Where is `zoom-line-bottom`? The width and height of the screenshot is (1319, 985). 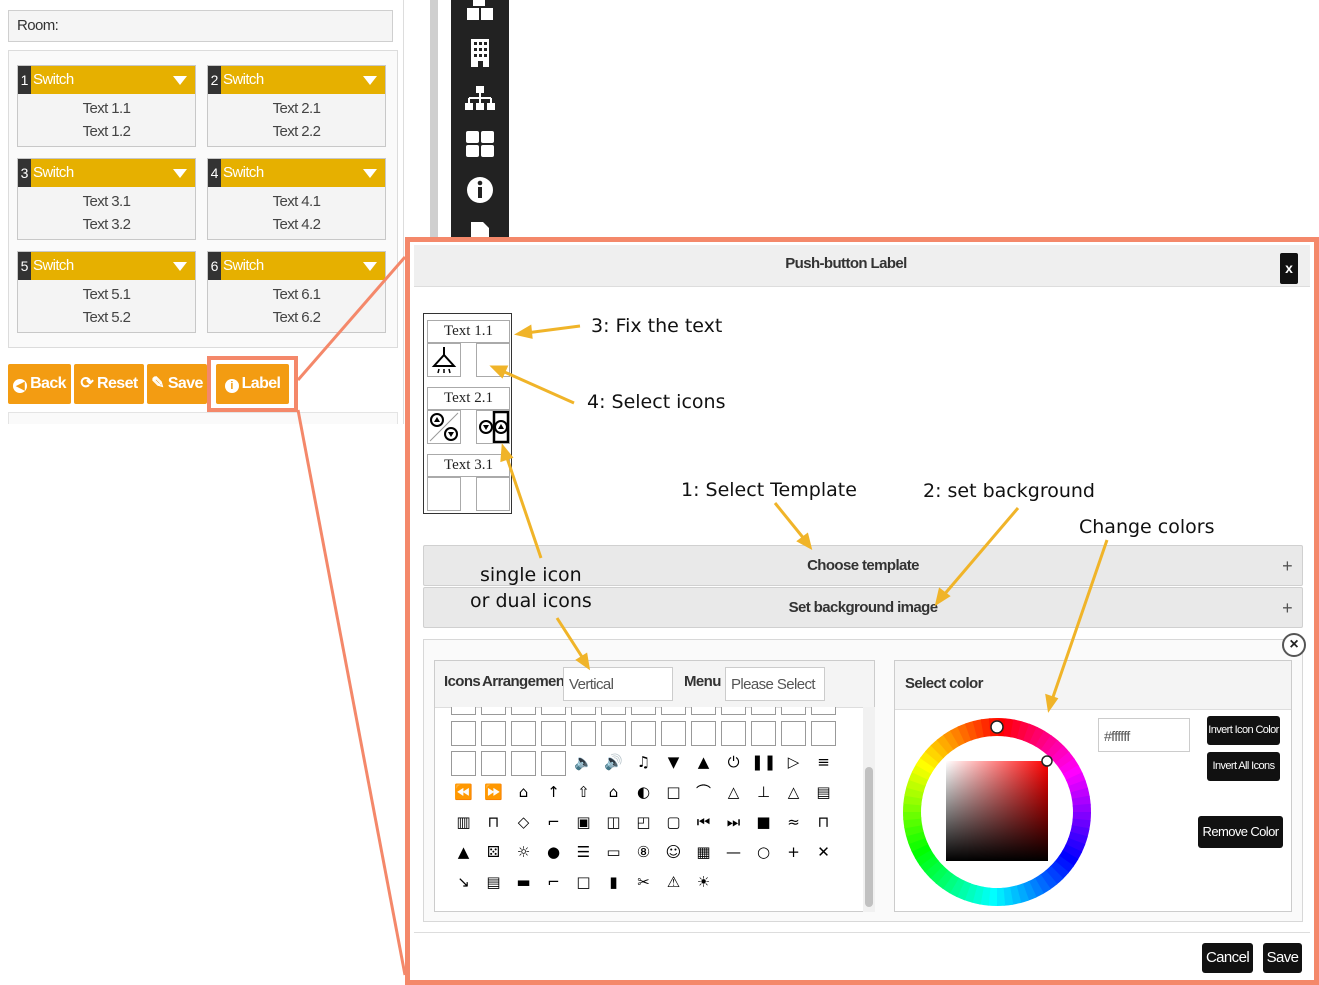 zoom-line-bottom is located at coordinates (351, 692).